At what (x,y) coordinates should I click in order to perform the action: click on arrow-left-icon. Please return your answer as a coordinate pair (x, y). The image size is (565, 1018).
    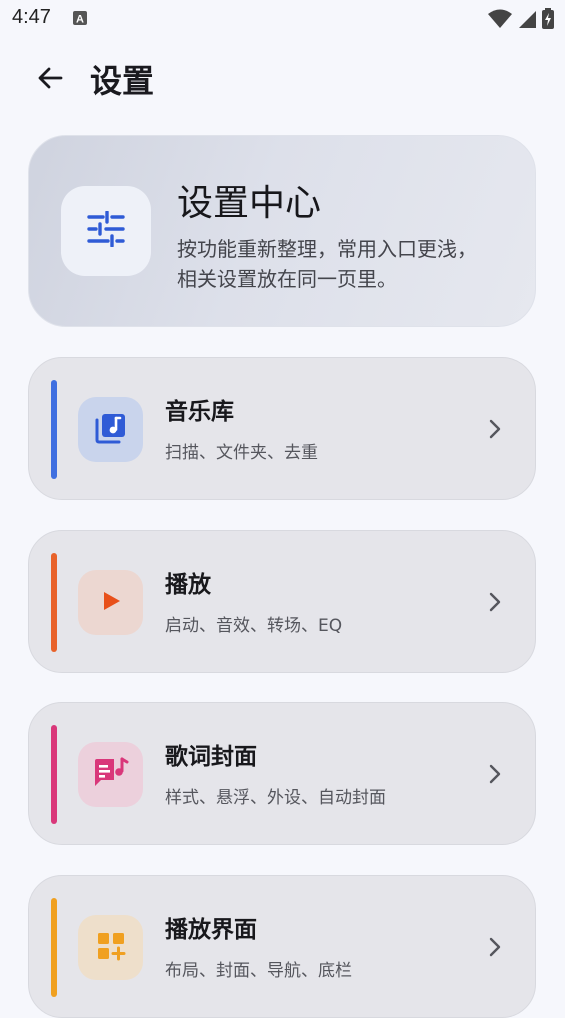
    Looking at the image, I should click on (50, 80).